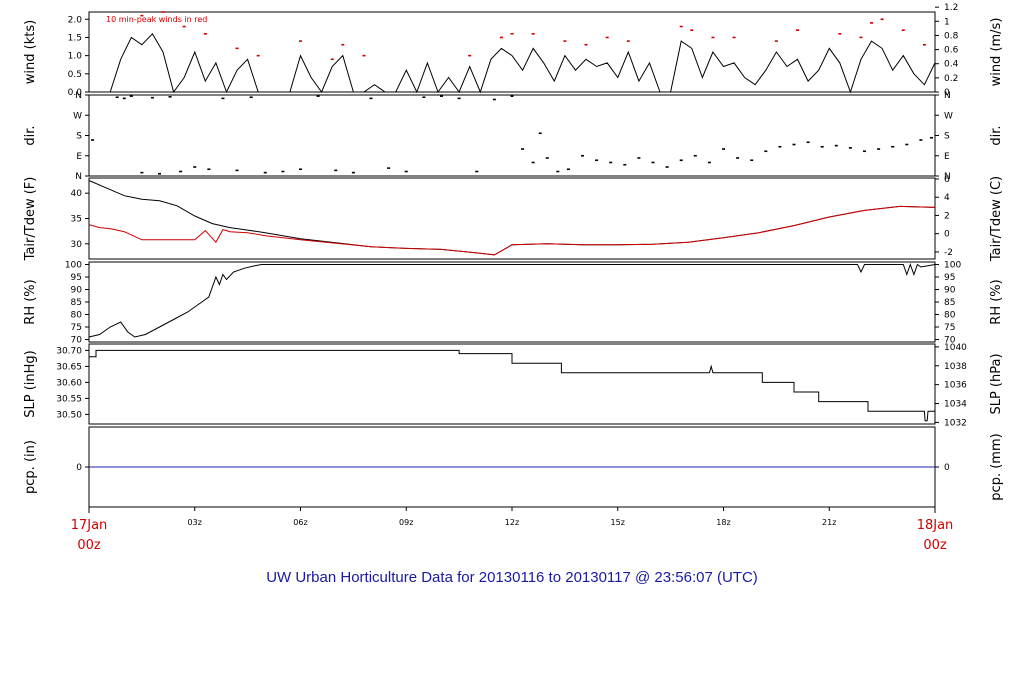  I want to click on wind-left-tick-label: 1.5, so click(75, 38).